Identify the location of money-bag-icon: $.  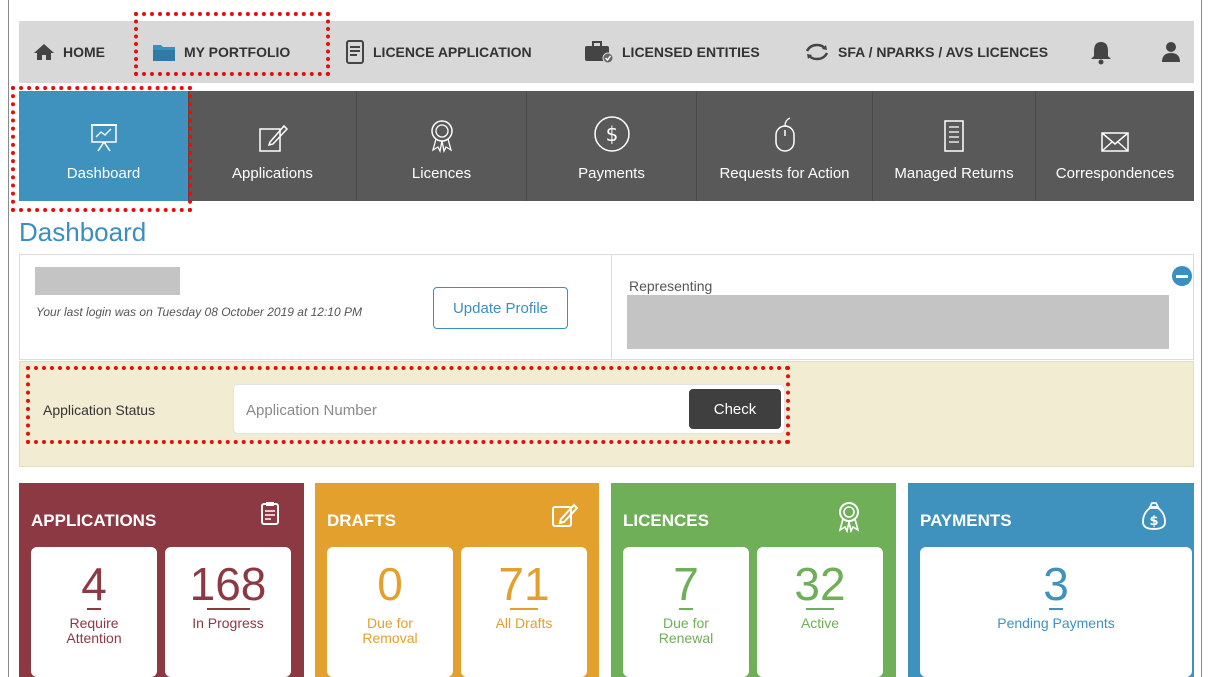
(1154, 516).